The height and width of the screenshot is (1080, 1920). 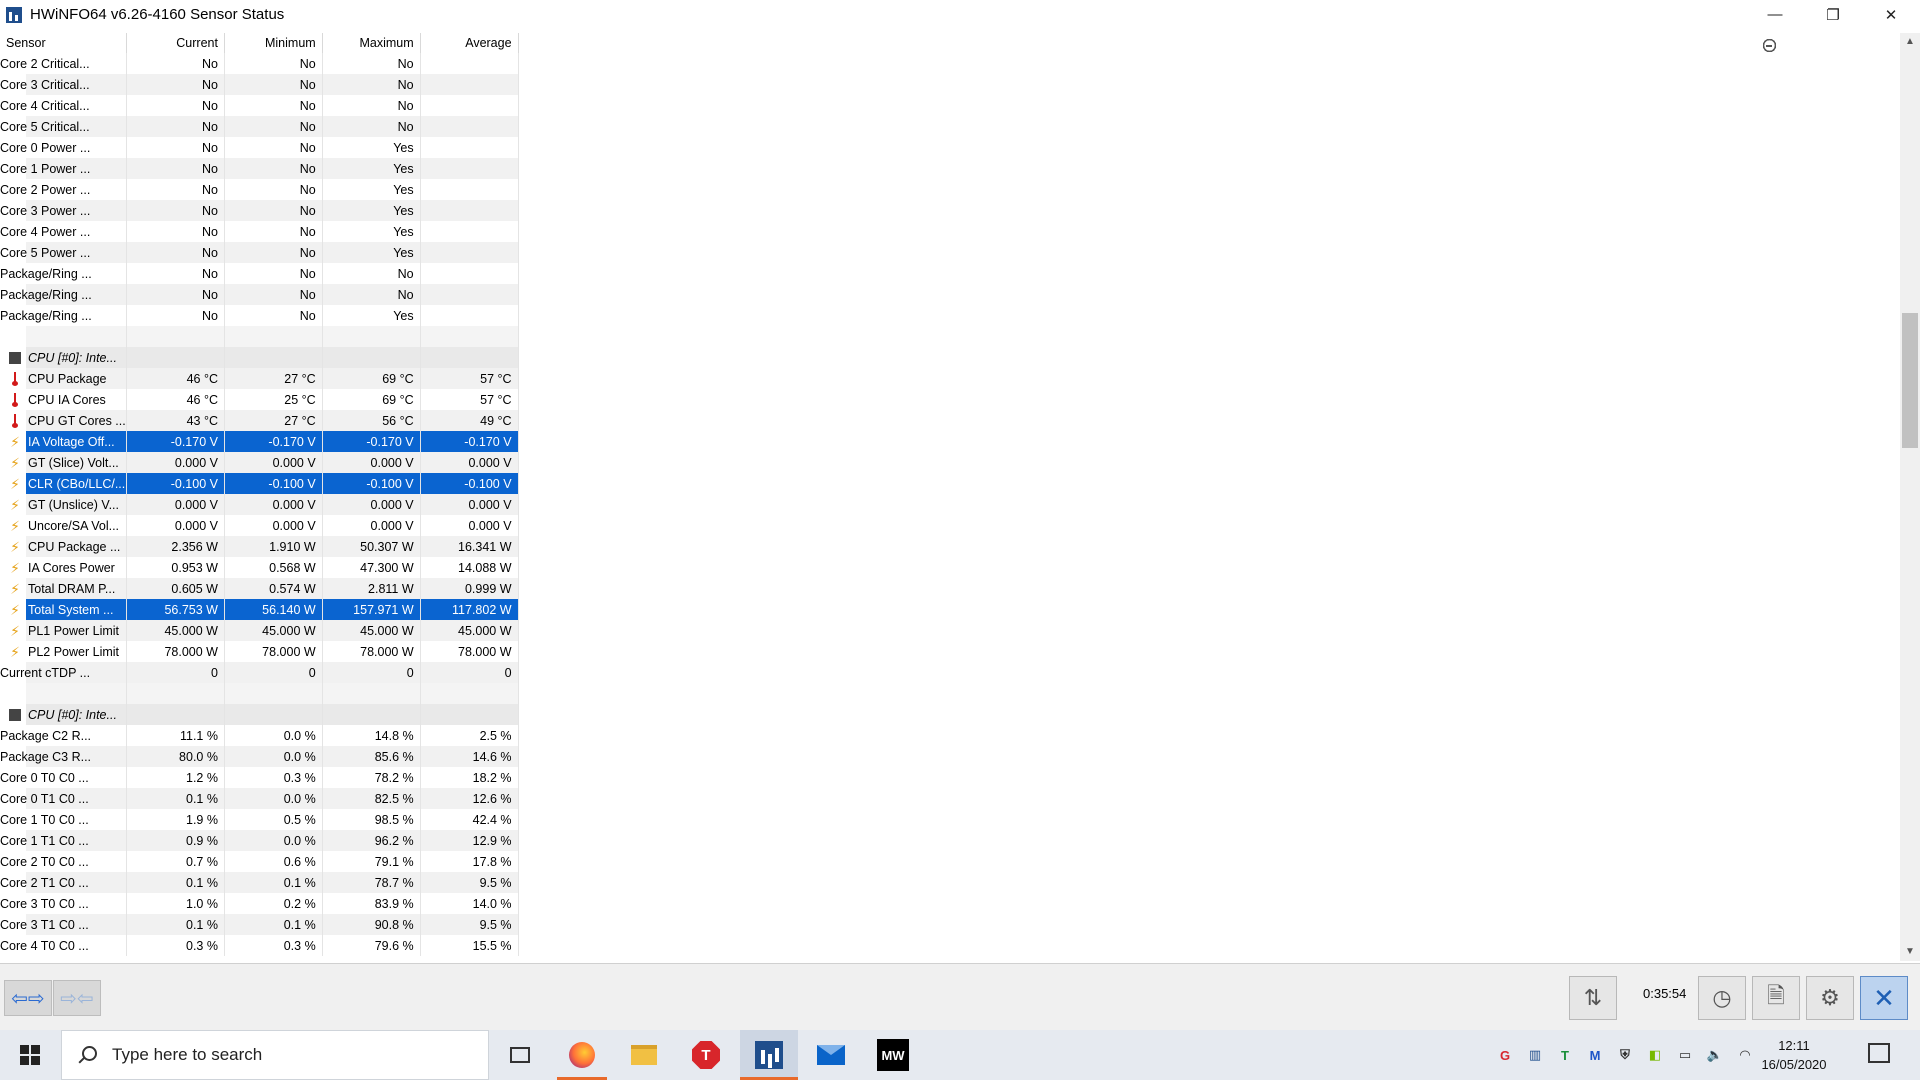 I want to click on tray-malwarebytes-icon: M, so click(x=1595, y=1055).